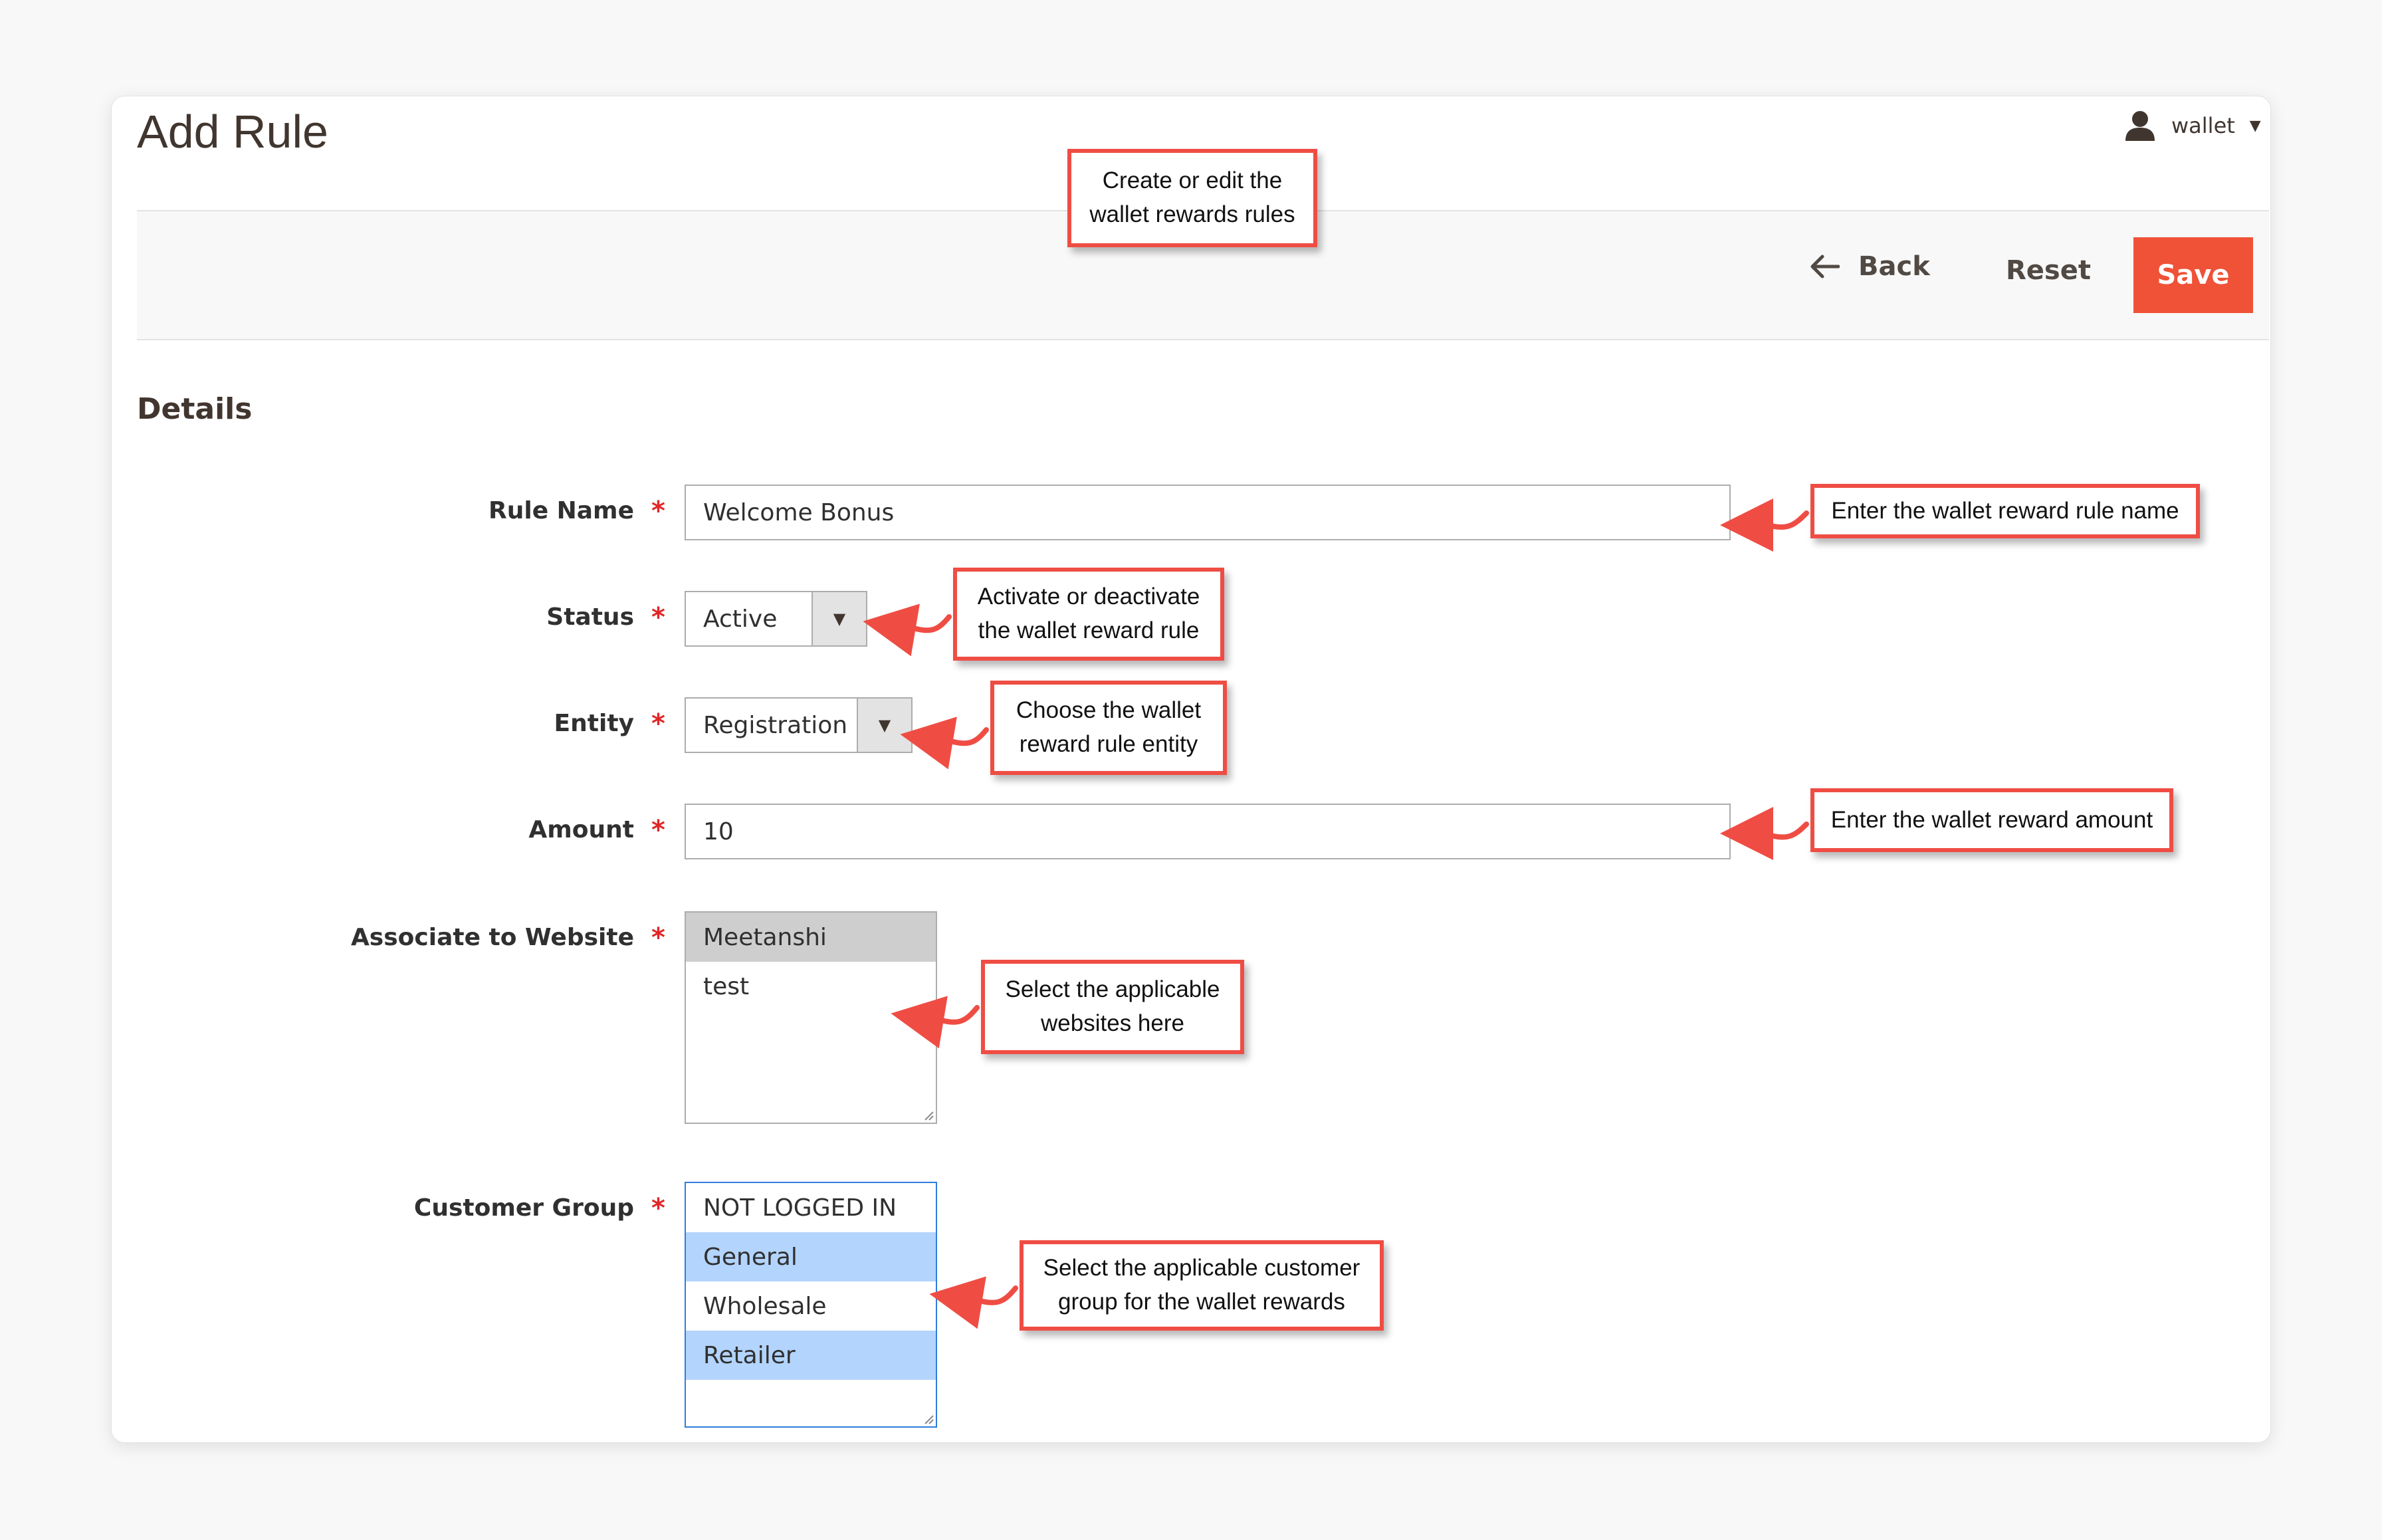 The image size is (2382, 1540). Describe the element at coordinates (775, 725) in the screenshot. I see `entity-select-value: Registration` at that location.